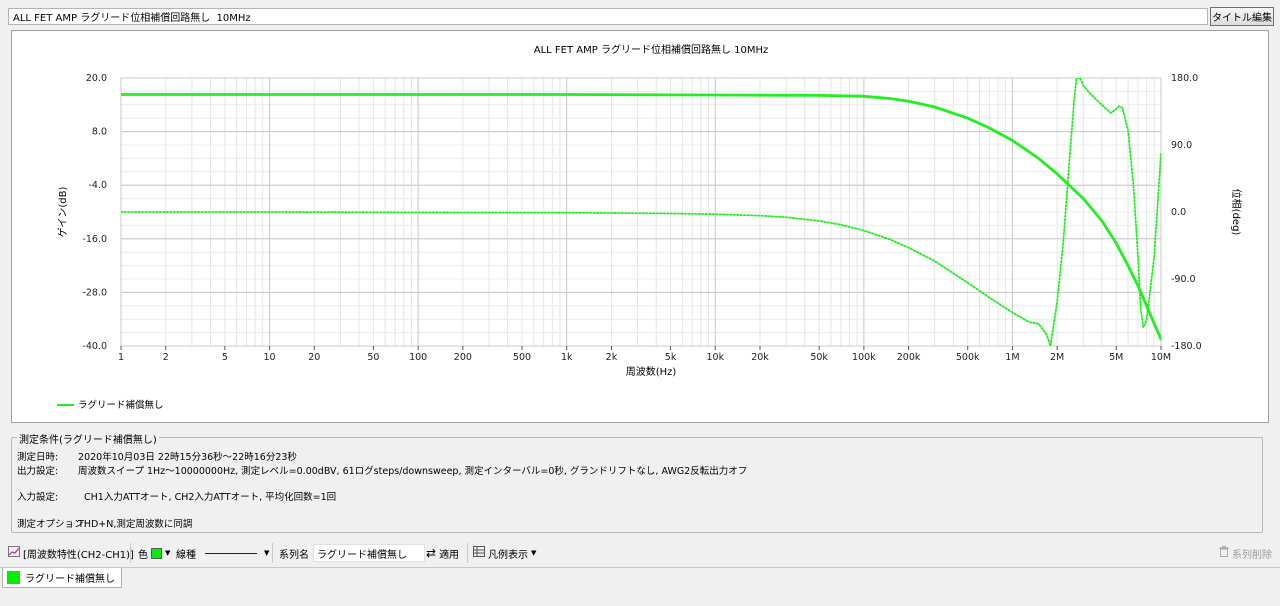  What do you see at coordinates (760, 357) in the screenshot?
I see `x-tick-label: 20k` at bounding box center [760, 357].